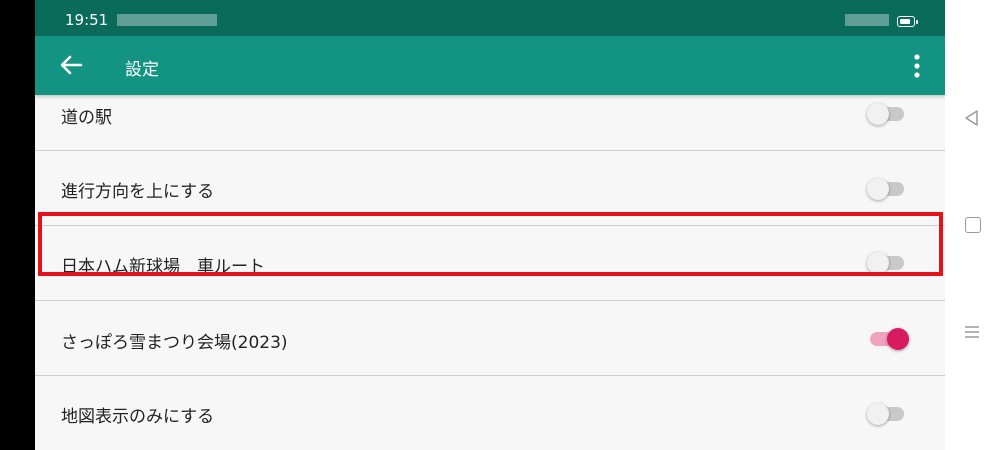  Describe the element at coordinates (142, 70) in the screenshot. I see `page-title: 設定` at that location.